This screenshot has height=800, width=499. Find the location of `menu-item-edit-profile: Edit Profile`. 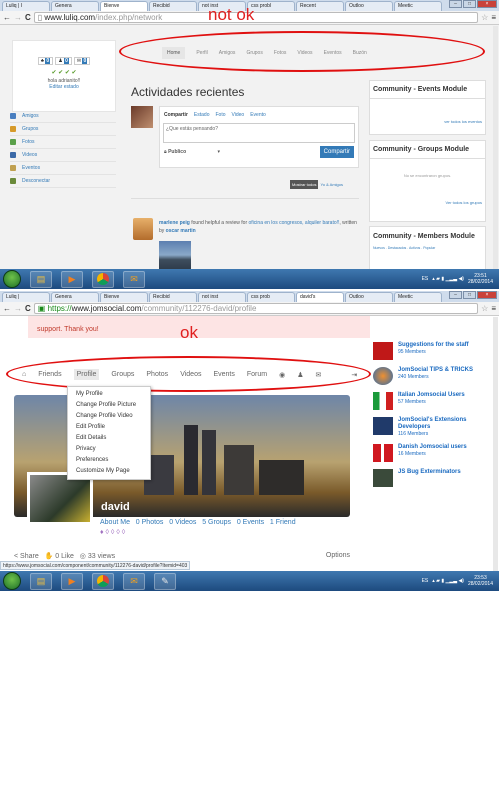

menu-item-edit-profile: Edit Profile is located at coordinates (109, 427).